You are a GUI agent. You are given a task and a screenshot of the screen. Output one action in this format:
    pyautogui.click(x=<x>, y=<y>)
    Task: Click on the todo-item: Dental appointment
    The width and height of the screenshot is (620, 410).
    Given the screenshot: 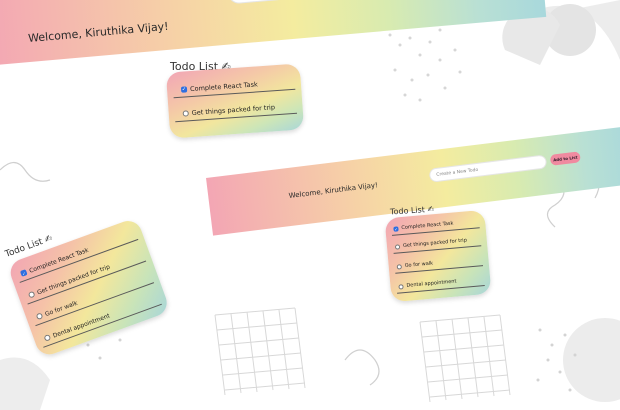 What is the action you would take?
    pyautogui.click(x=440, y=283)
    